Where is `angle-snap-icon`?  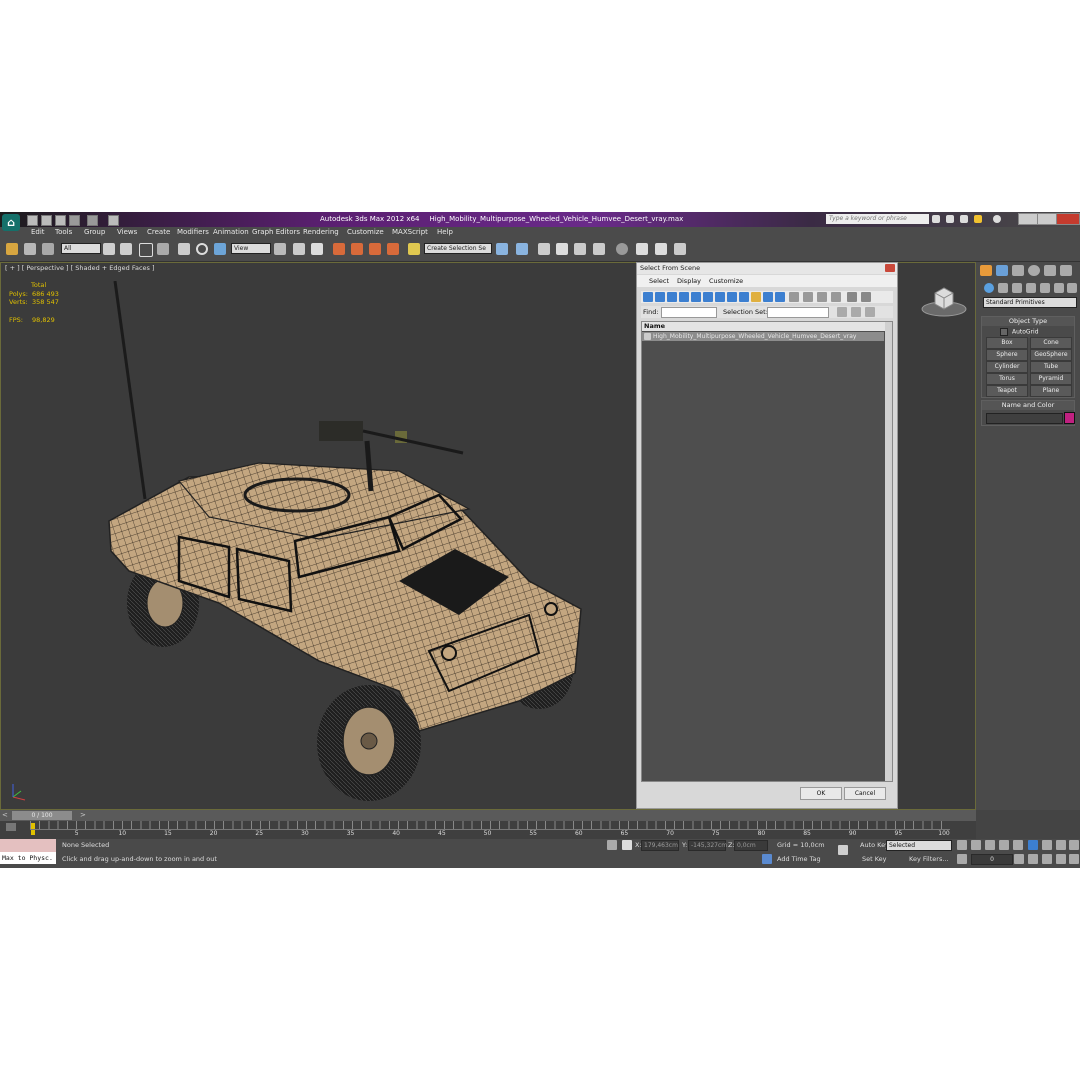 angle-snap-icon is located at coordinates (357, 249).